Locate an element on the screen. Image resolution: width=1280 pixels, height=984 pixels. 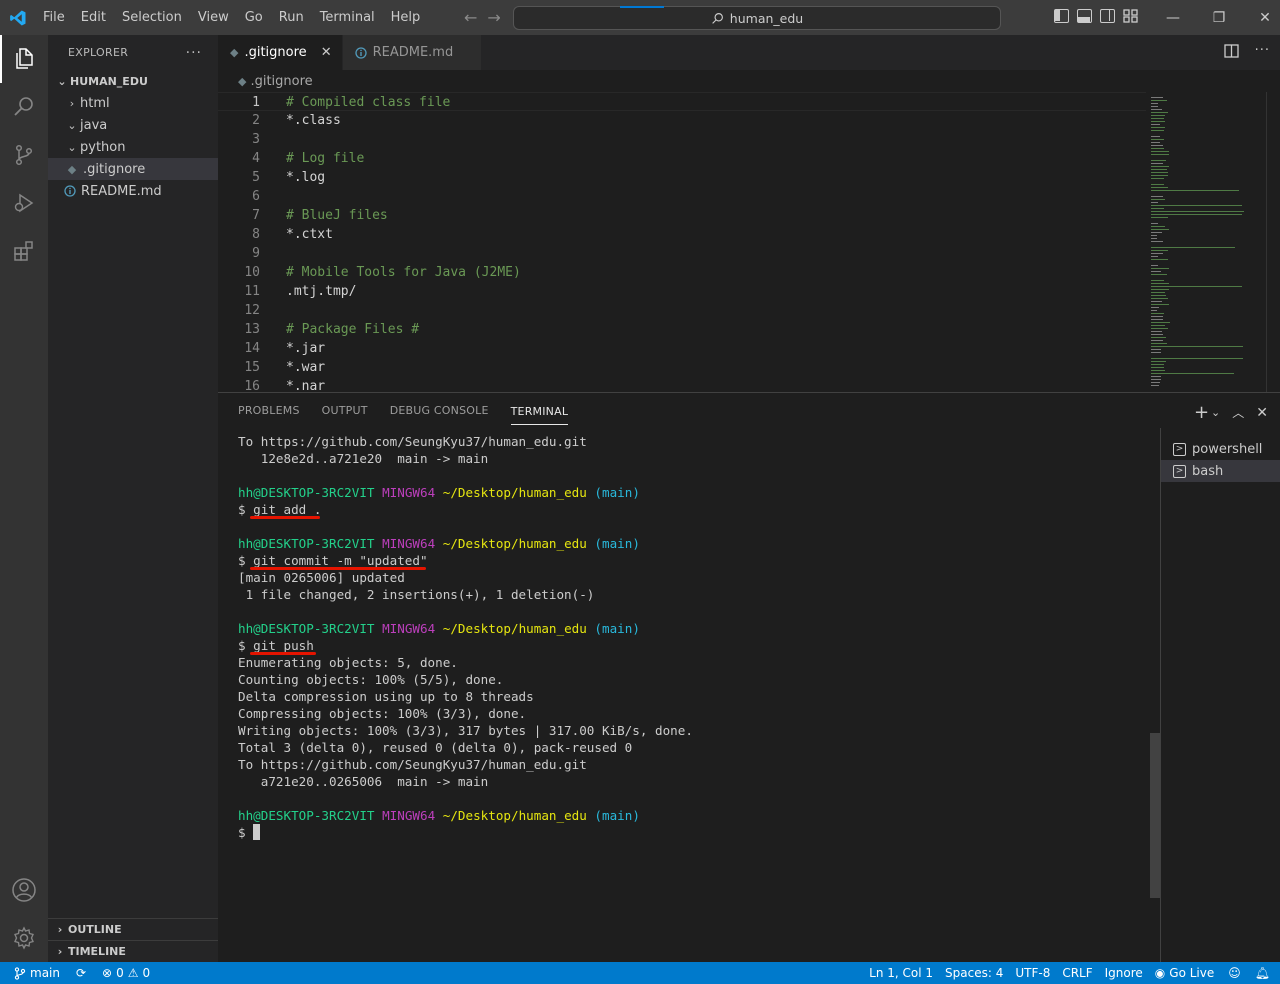
code-line: 5 *.log is located at coordinates (682, 177).